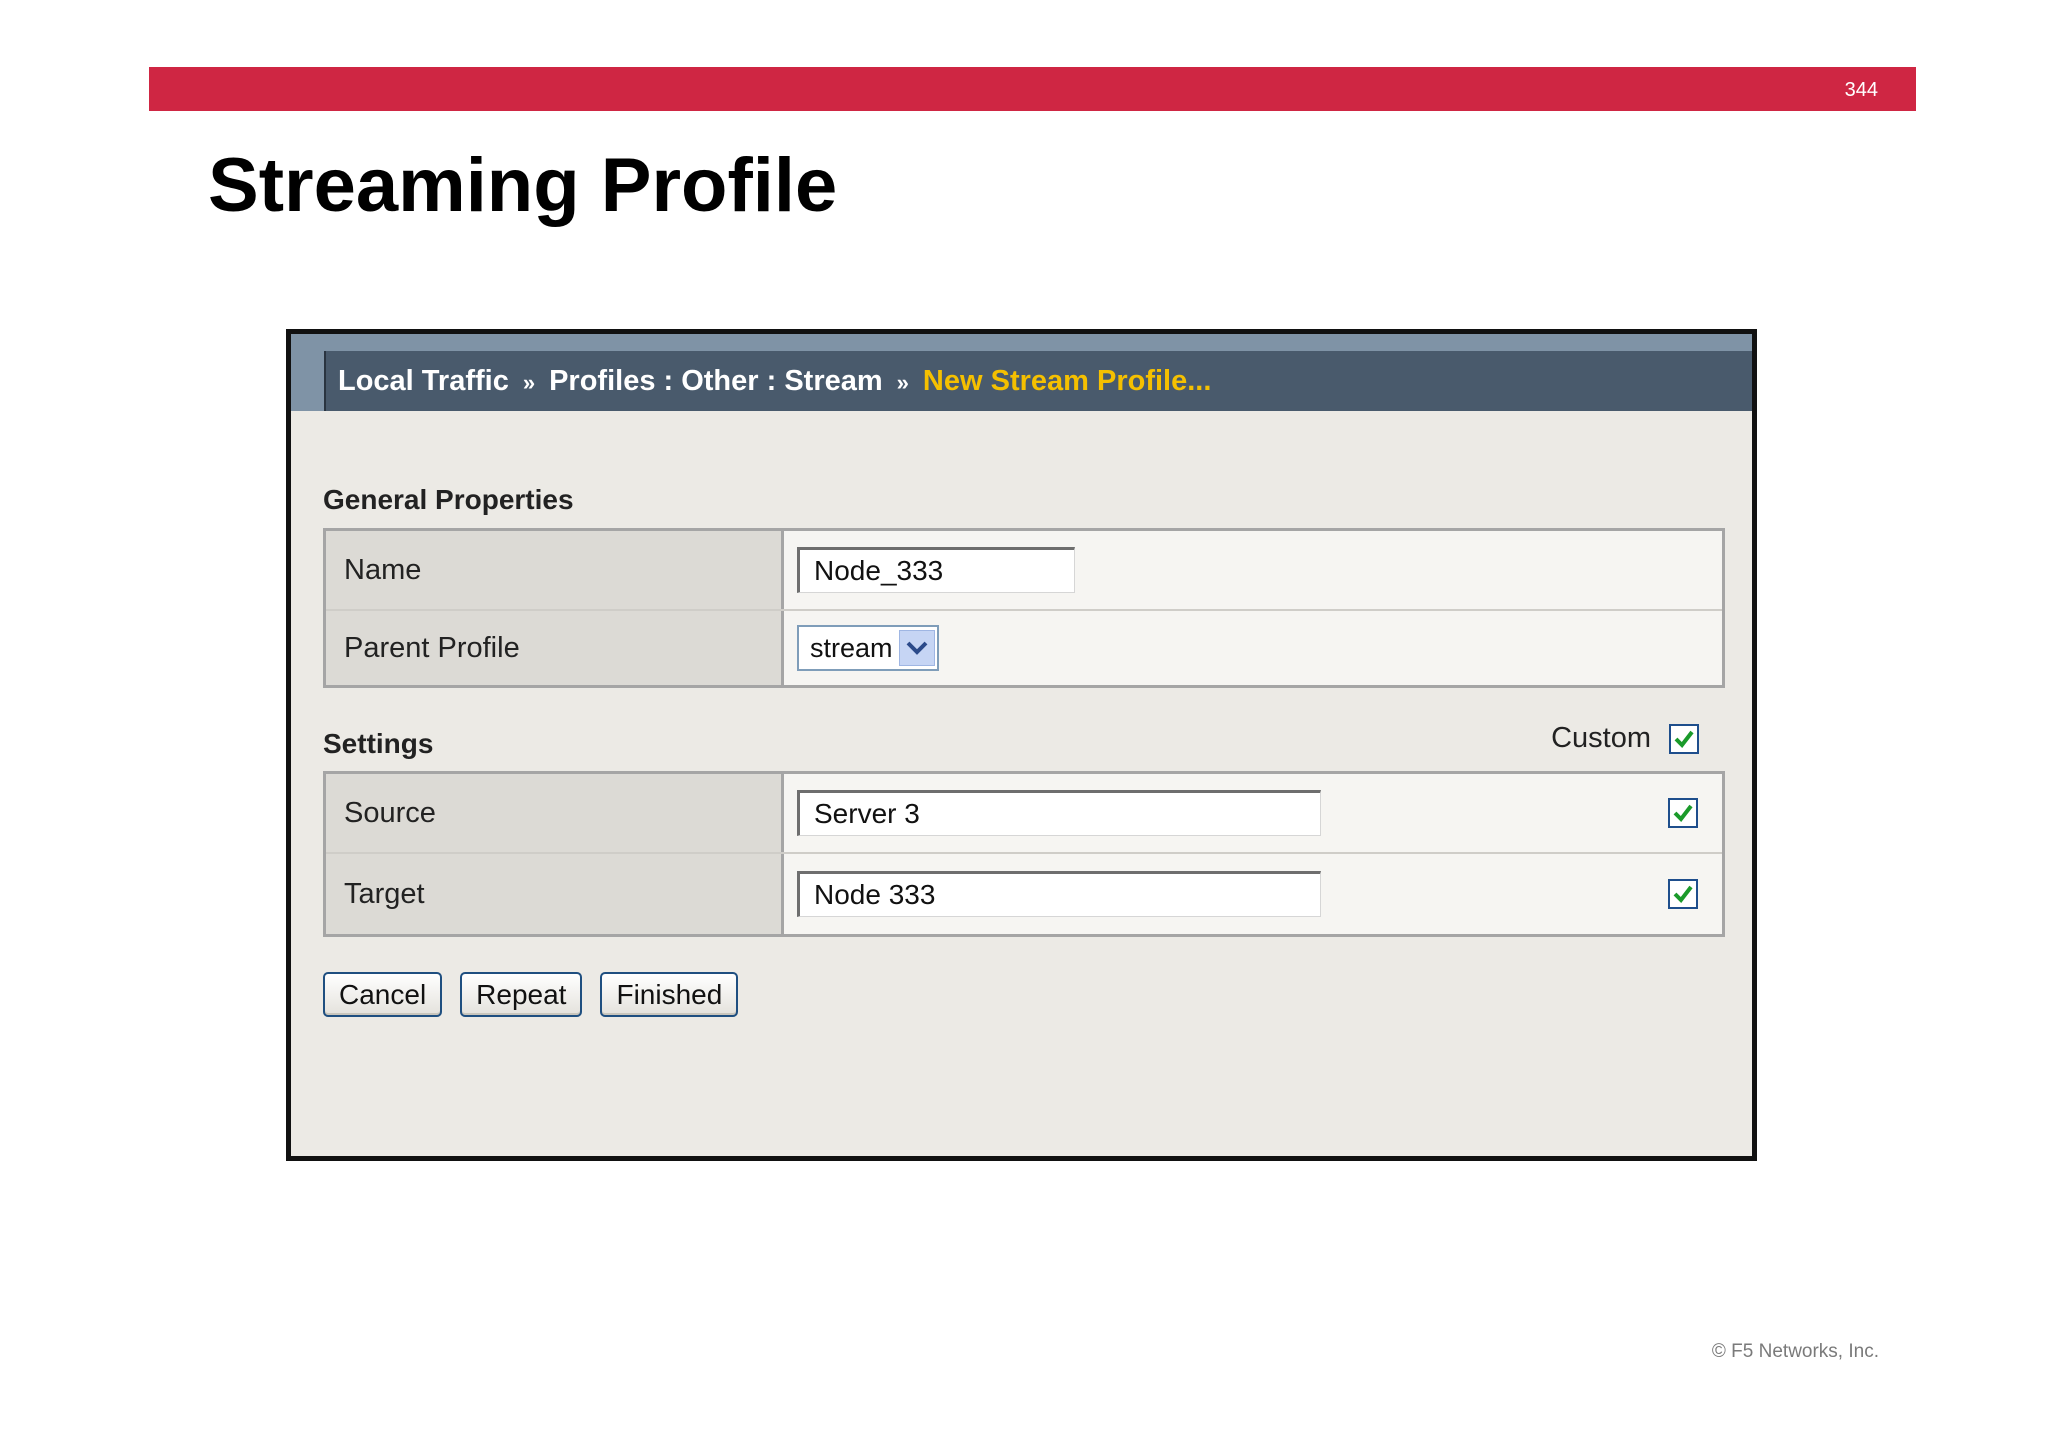  I want to click on parent-profile-select: stream, so click(868, 648).